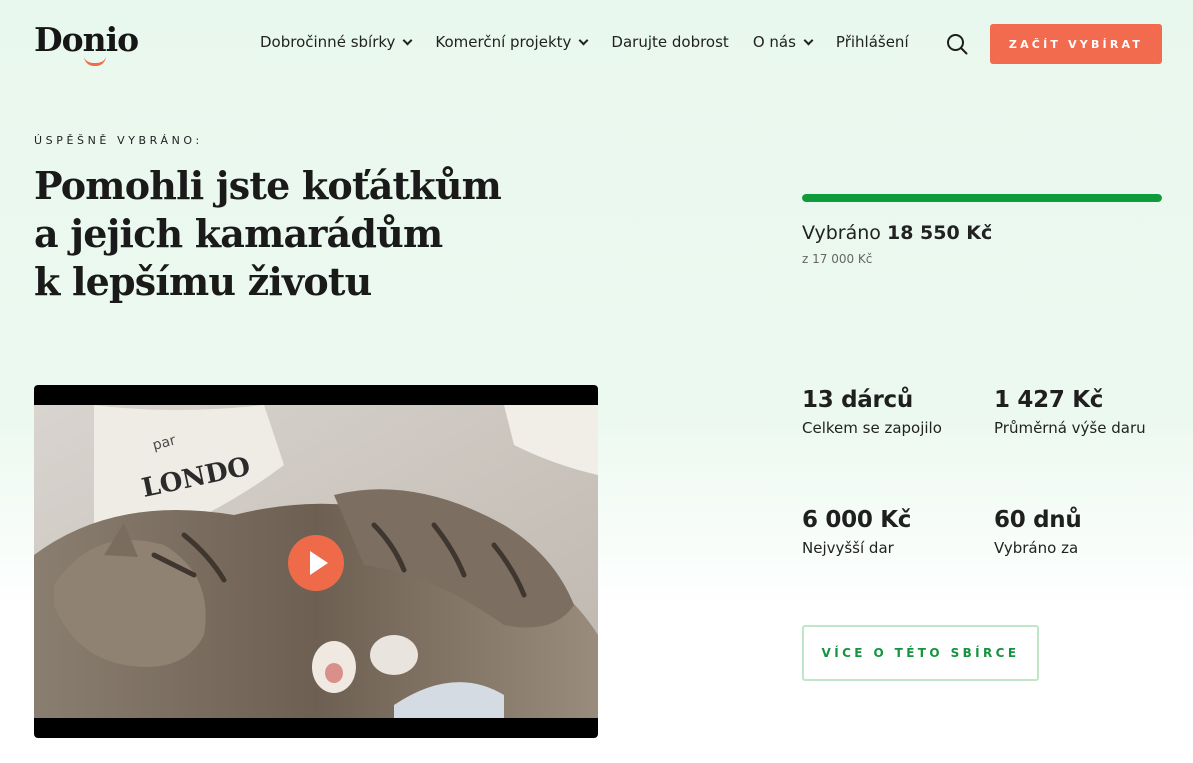  I want to click on stat-duration: 60 dnů Vybráno za, so click(1038, 532).